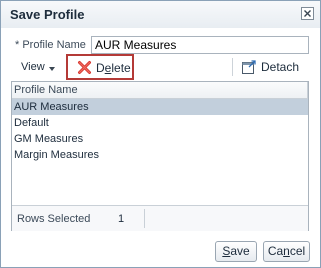 This screenshot has width=321, height=268. I want to click on table-row: Margin Measures, so click(160, 155).